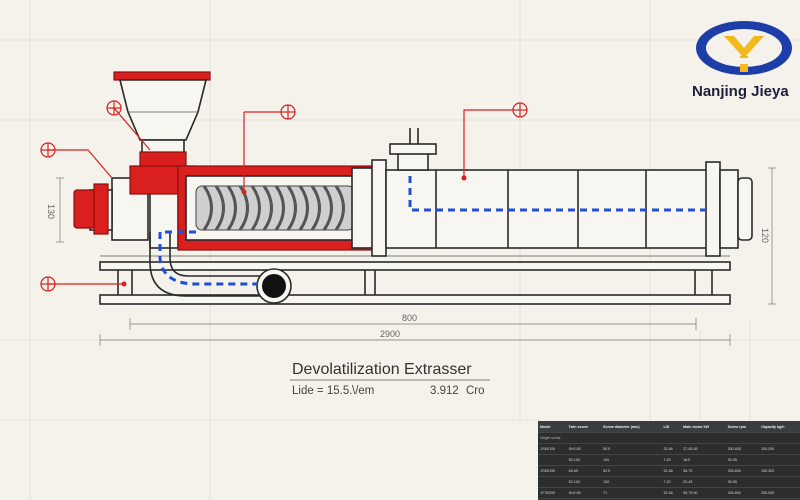 Image resolution: width=800 pixels, height=500 pixels. I want to click on header-model: Model, so click(552, 427).